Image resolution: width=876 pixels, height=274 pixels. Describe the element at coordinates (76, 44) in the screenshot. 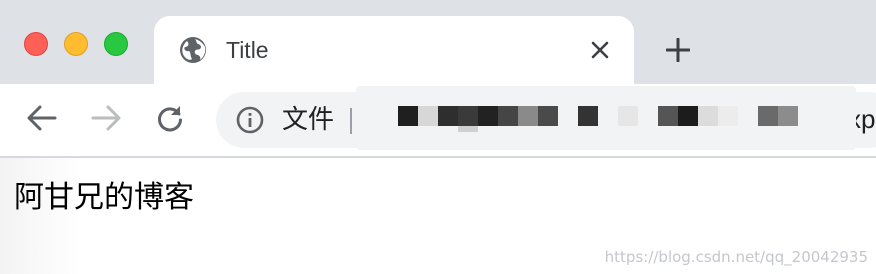

I see `window-minimize-button` at that location.